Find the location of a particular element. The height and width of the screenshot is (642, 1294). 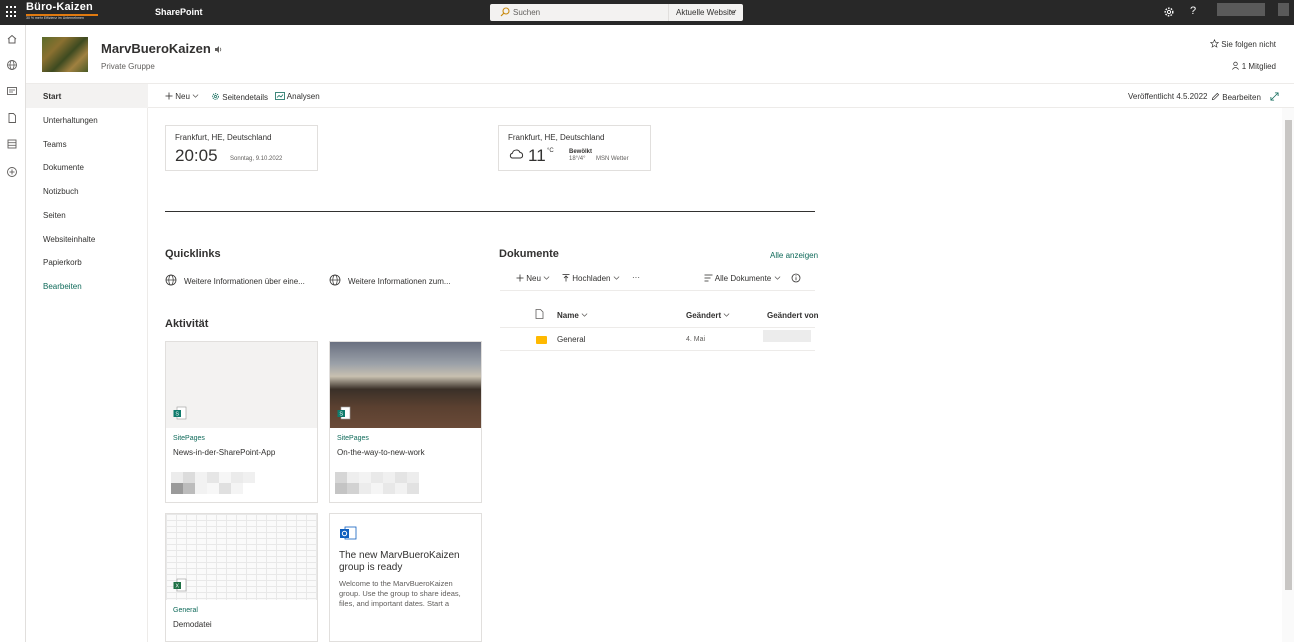

nav-item-start: Start is located at coordinates (87, 96).